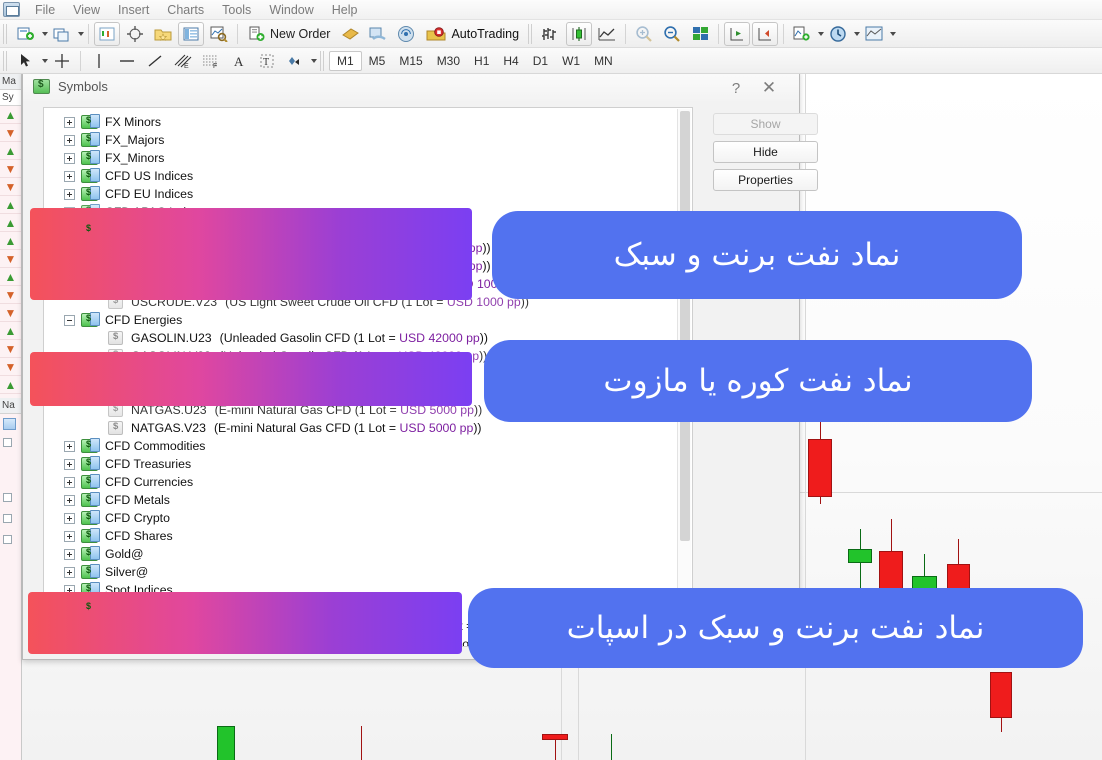 The image size is (1102, 760). Describe the element at coordinates (45, 10) in the screenshot. I see `menu-item-file: File` at that location.